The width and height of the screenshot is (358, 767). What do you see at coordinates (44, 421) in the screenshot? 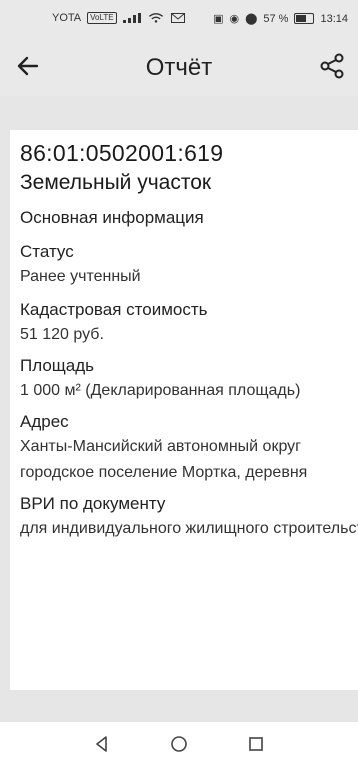
I see `address-label: Адрес` at bounding box center [44, 421].